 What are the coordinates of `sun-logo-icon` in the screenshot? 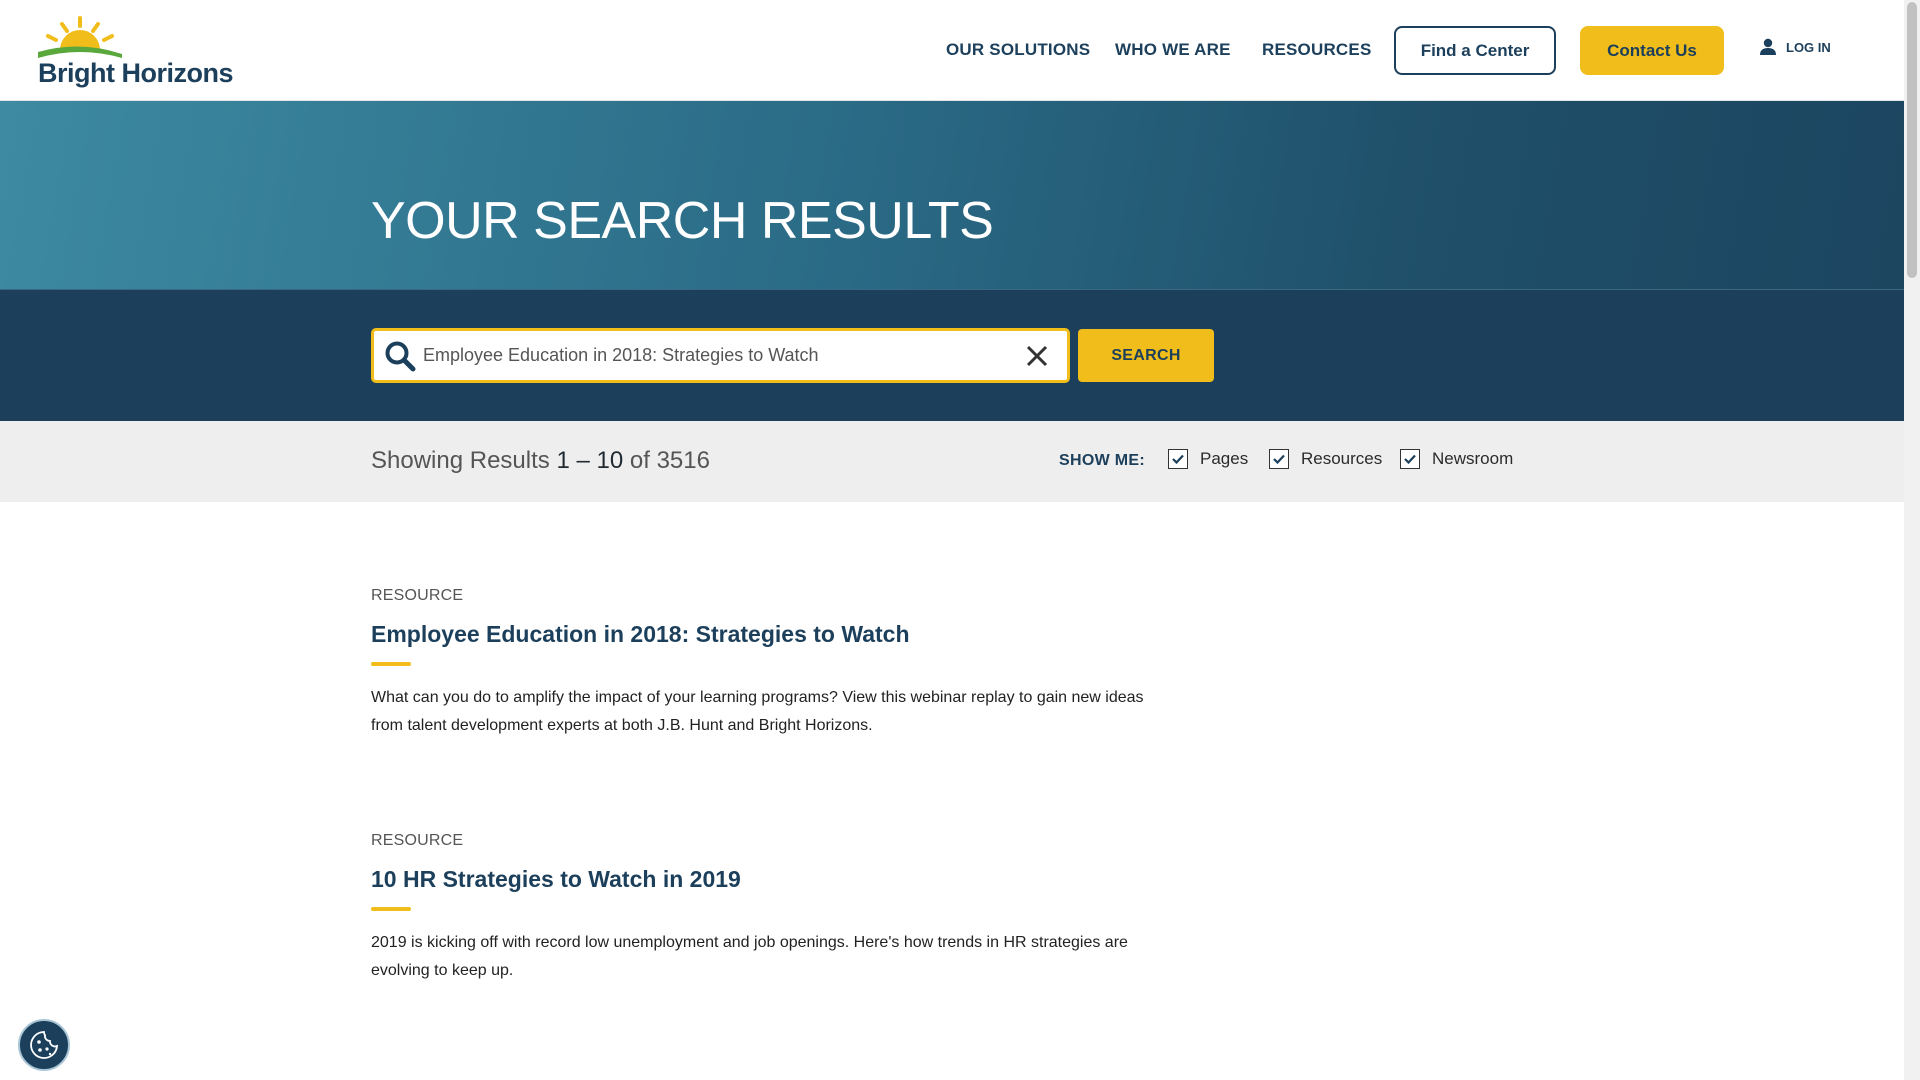 It's located at (80, 37).